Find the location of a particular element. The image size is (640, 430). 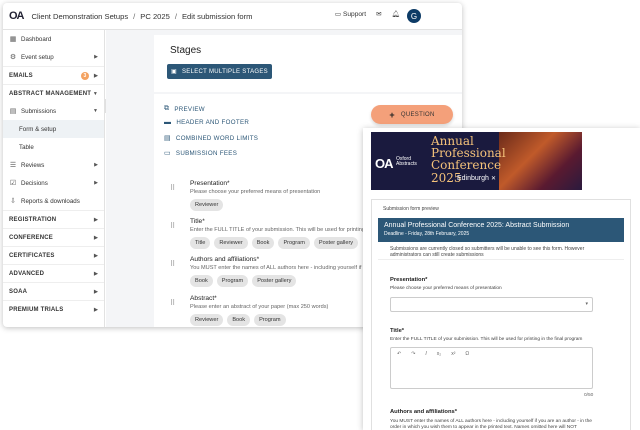

undo-icon: ↶ is located at coordinates (399, 354).